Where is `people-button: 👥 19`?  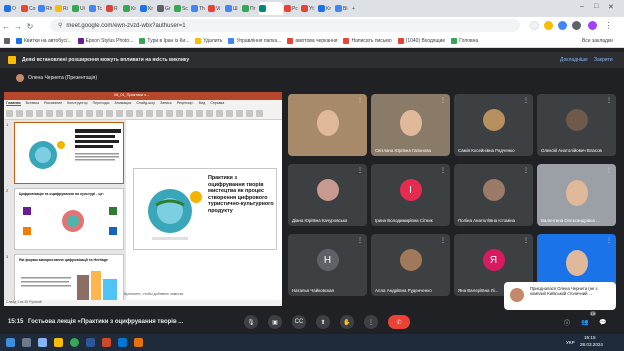 people-button: 👥 19 is located at coordinates (587, 320).